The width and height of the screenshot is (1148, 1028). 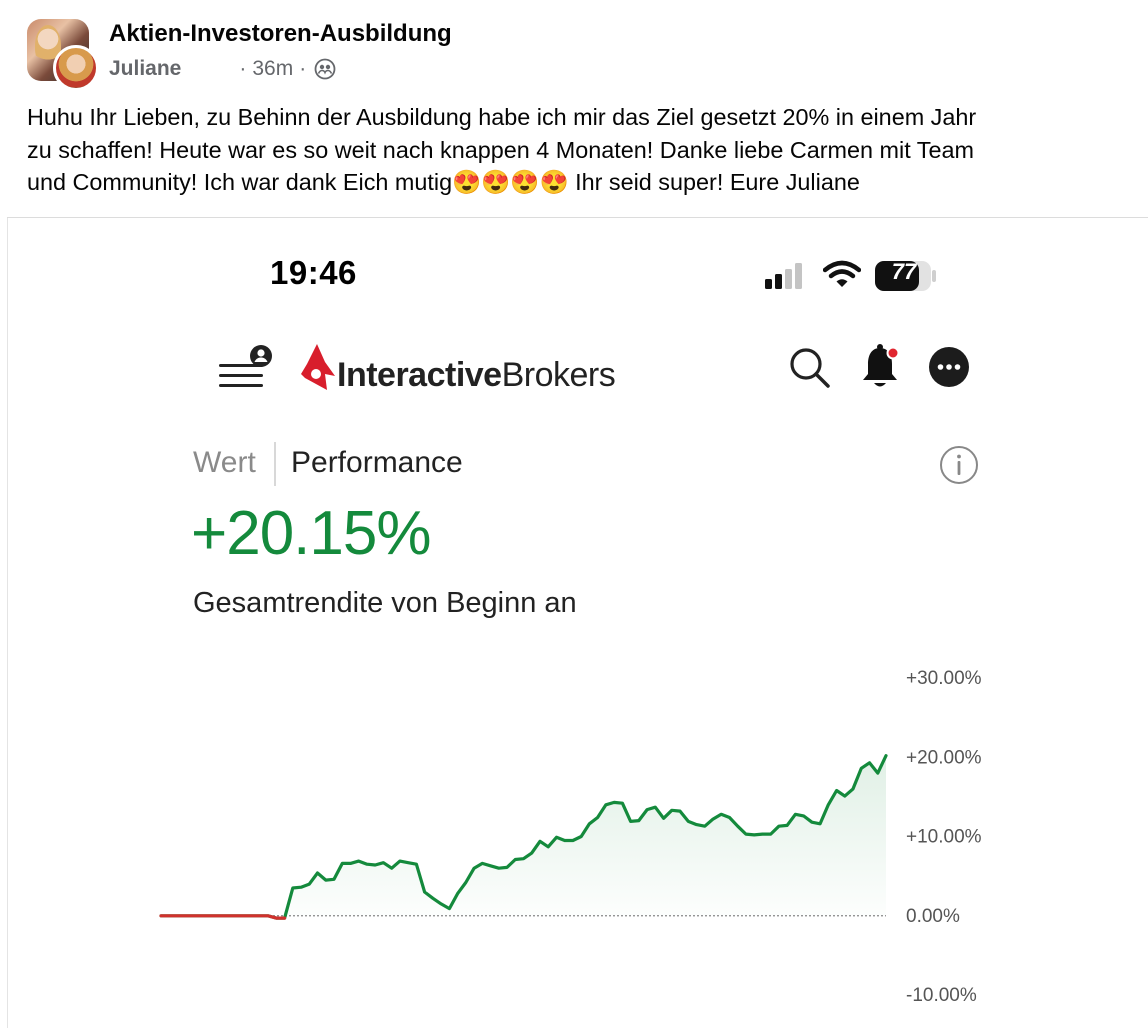 What do you see at coordinates (222, 69) in the screenshot?
I see `post-meta: Juliane · 36m ·` at bounding box center [222, 69].